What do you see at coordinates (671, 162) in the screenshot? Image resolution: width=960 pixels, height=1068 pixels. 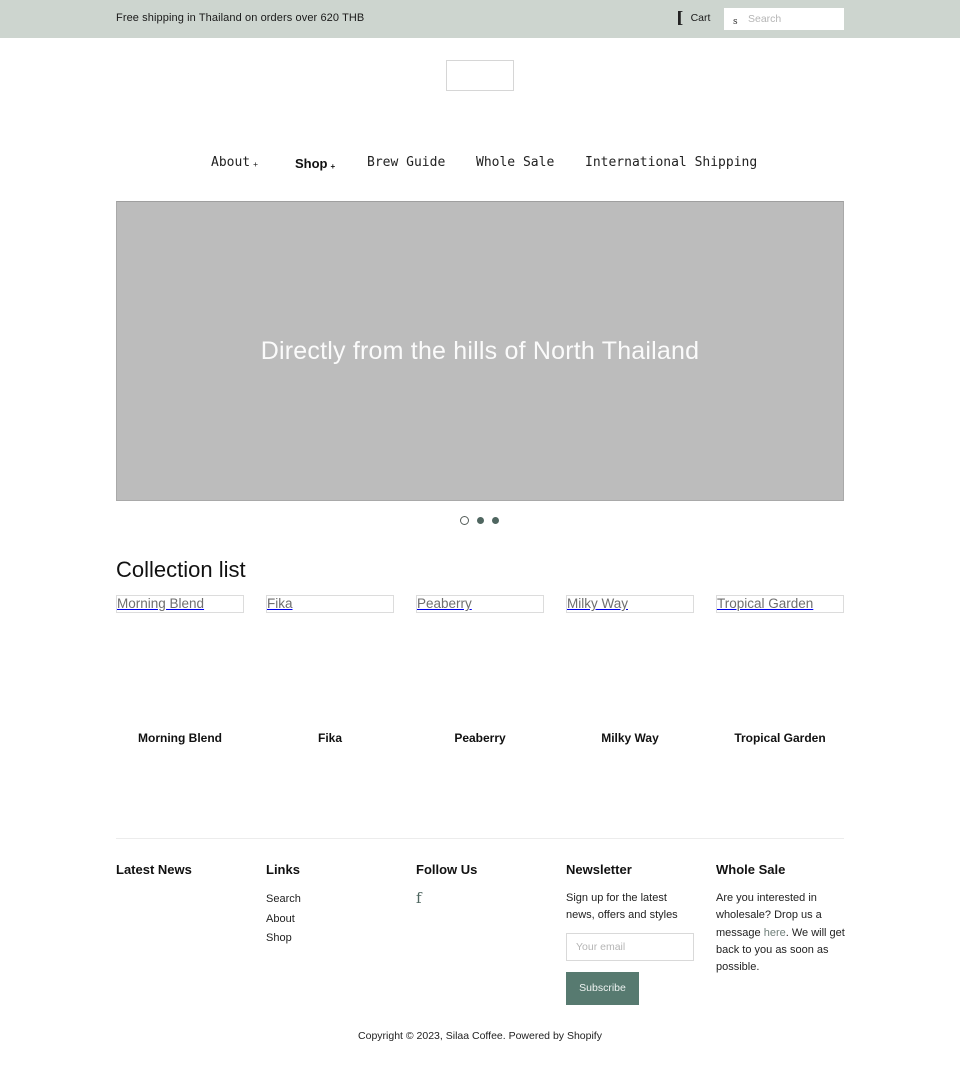 I see `nav-item-international-shipping: International Shipping` at bounding box center [671, 162].